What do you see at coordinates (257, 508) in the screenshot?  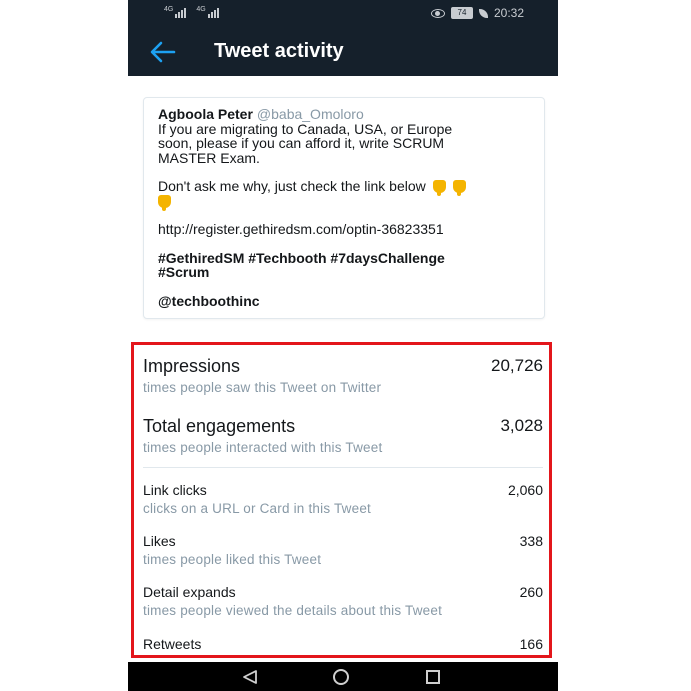 I see `metric-description: clicks on a URL or Card in this Tweet` at bounding box center [257, 508].